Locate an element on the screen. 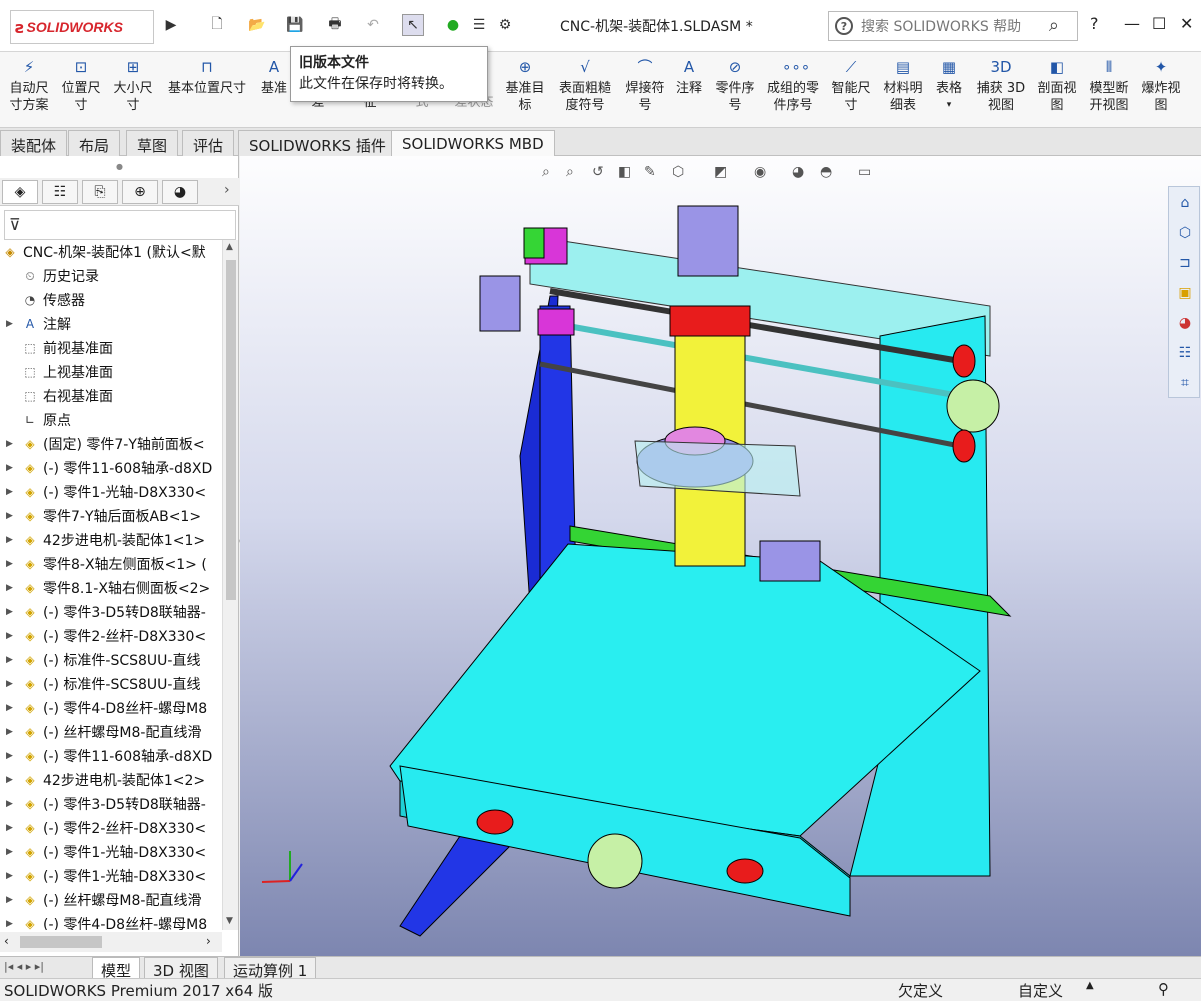  weld-symbol-button: ⌒ 焊接符 号 is located at coordinates (645, 85).